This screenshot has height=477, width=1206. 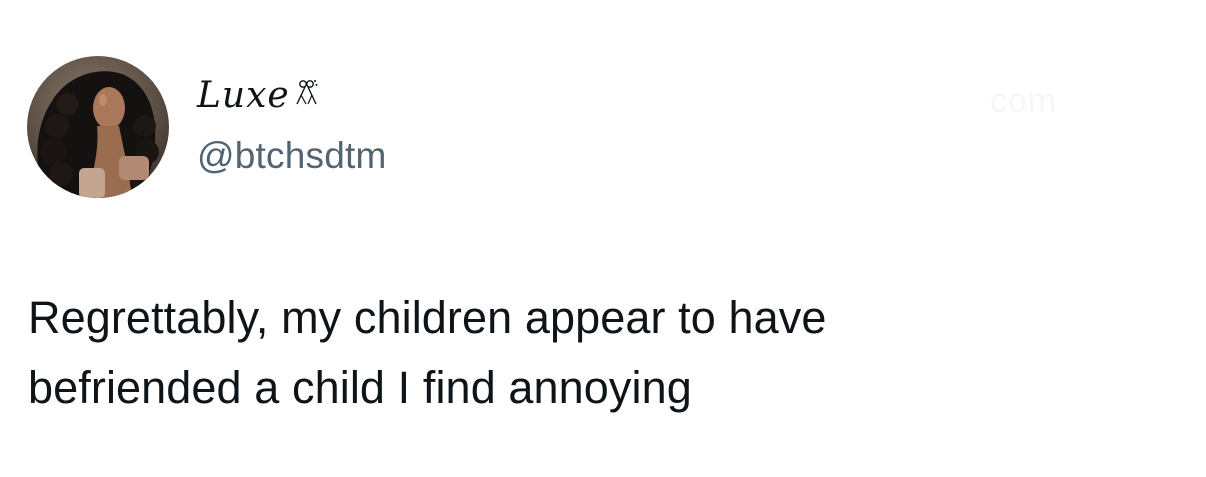 What do you see at coordinates (291, 156) in the screenshot?
I see `author-handle: @btchsdtm` at bounding box center [291, 156].